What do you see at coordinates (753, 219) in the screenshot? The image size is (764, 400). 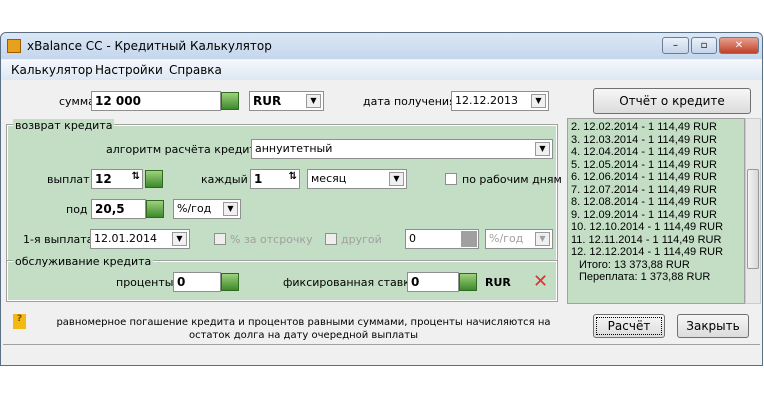 I see `scrollbar-thumb` at bounding box center [753, 219].